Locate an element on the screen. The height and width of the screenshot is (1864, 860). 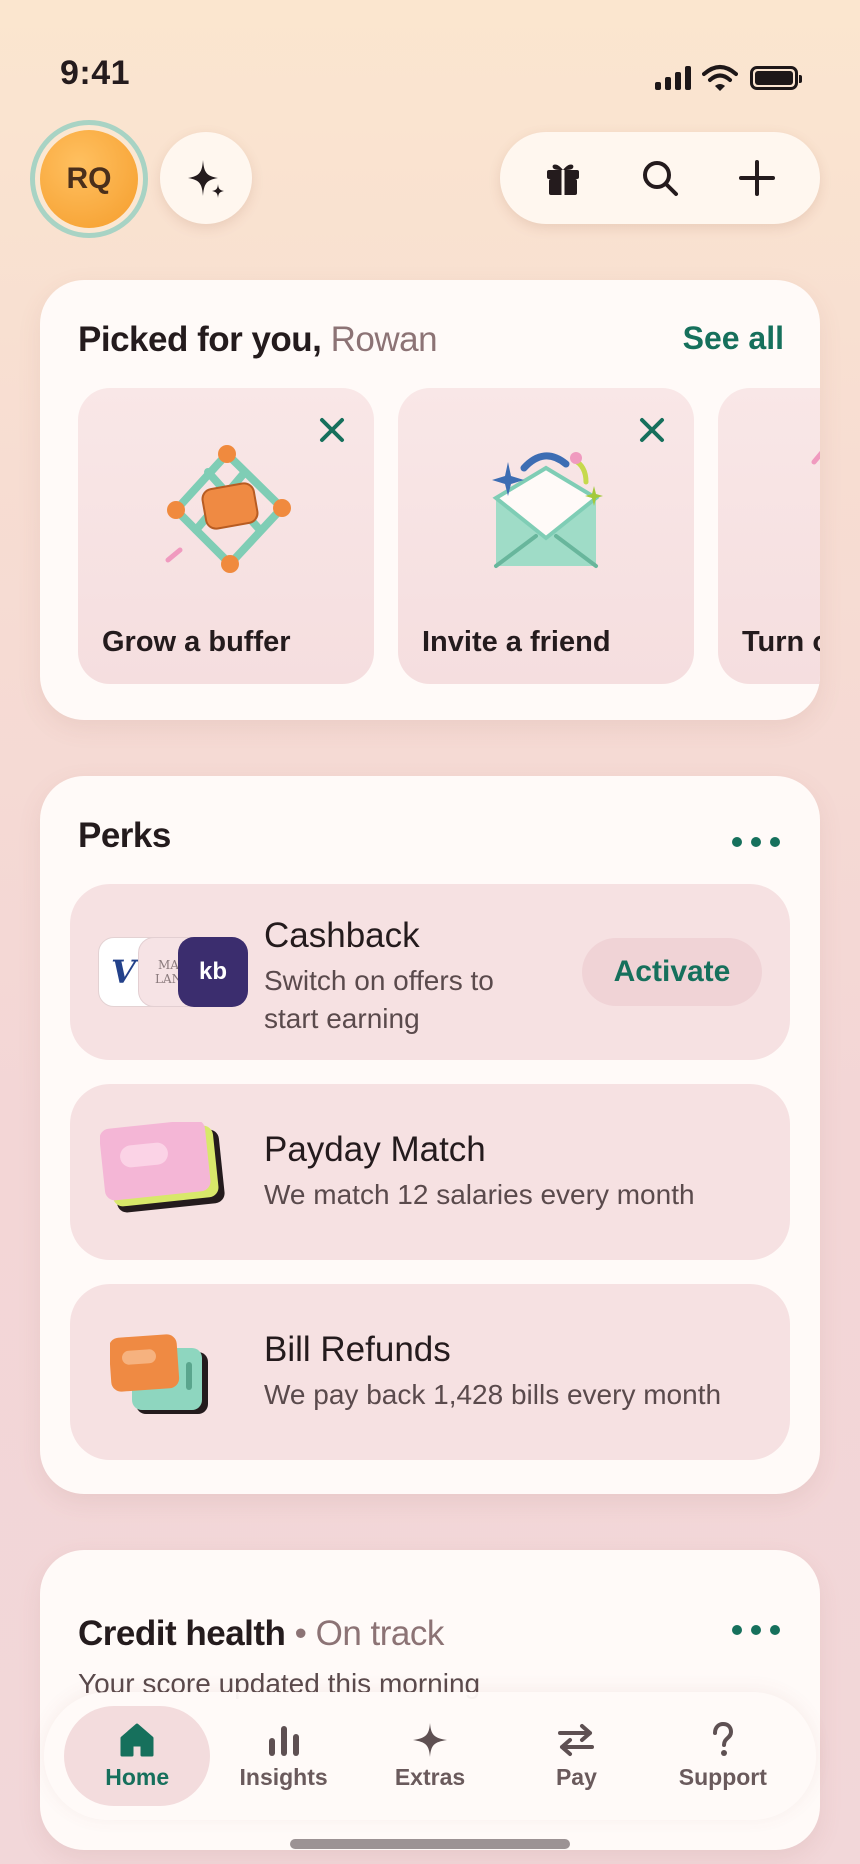
search-button is located at coordinates (660, 178).